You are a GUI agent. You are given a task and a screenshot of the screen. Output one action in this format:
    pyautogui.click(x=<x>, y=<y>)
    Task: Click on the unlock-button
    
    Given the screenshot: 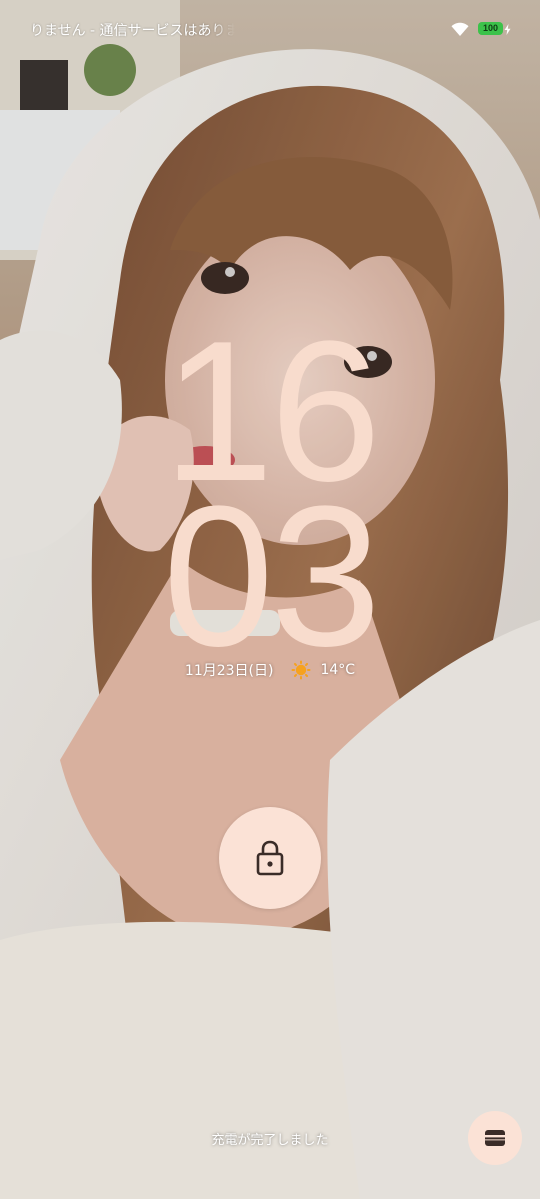 What is the action you would take?
    pyautogui.click(x=270, y=858)
    